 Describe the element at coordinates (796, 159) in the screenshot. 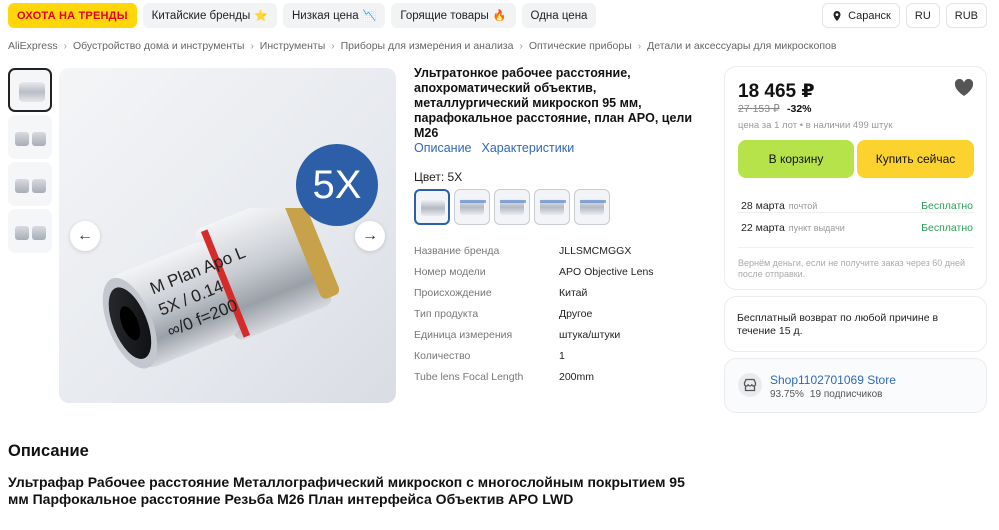

I see `add-to-cart-button: В корзину` at that location.